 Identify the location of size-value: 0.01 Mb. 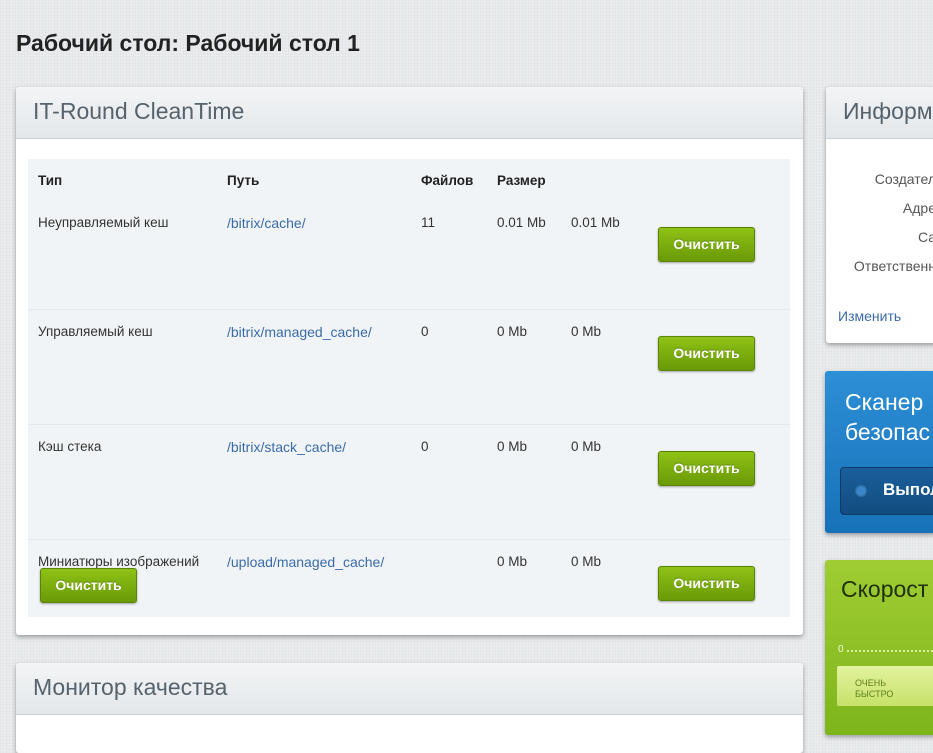
(521, 222).